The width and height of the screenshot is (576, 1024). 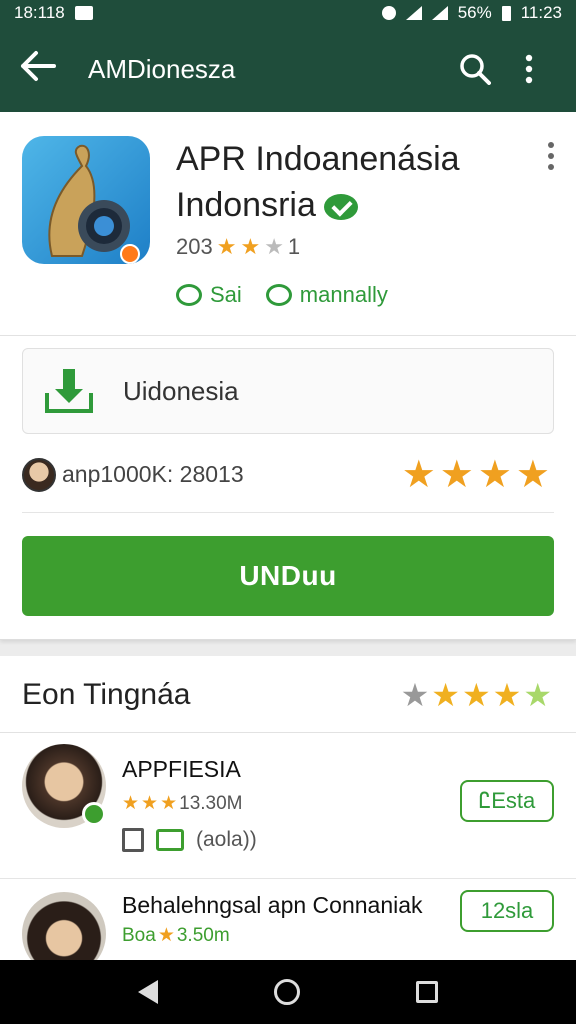 What do you see at coordinates (226, 839) in the screenshot?
I see `item-extra: (aola))` at bounding box center [226, 839].